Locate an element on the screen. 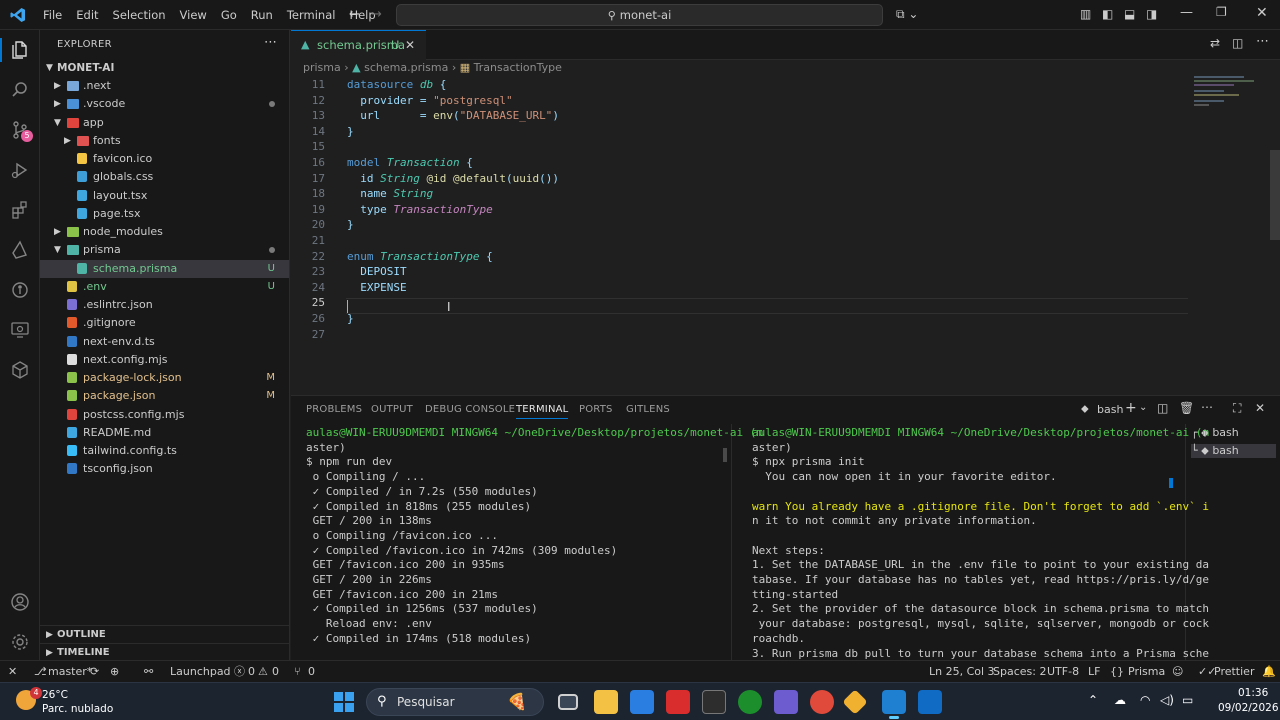  tree-item-next: ▶ .next is located at coordinates (164, 86).